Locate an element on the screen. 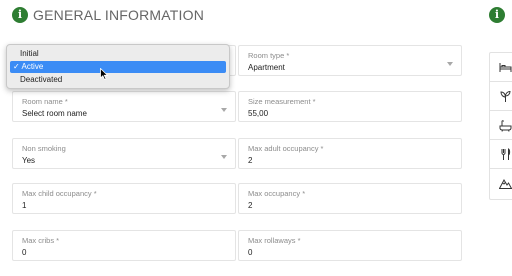 This screenshot has width=512, height=276. max-adult-occupancy-field: Max adult occupancy * 2 is located at coordinates (350, 153).